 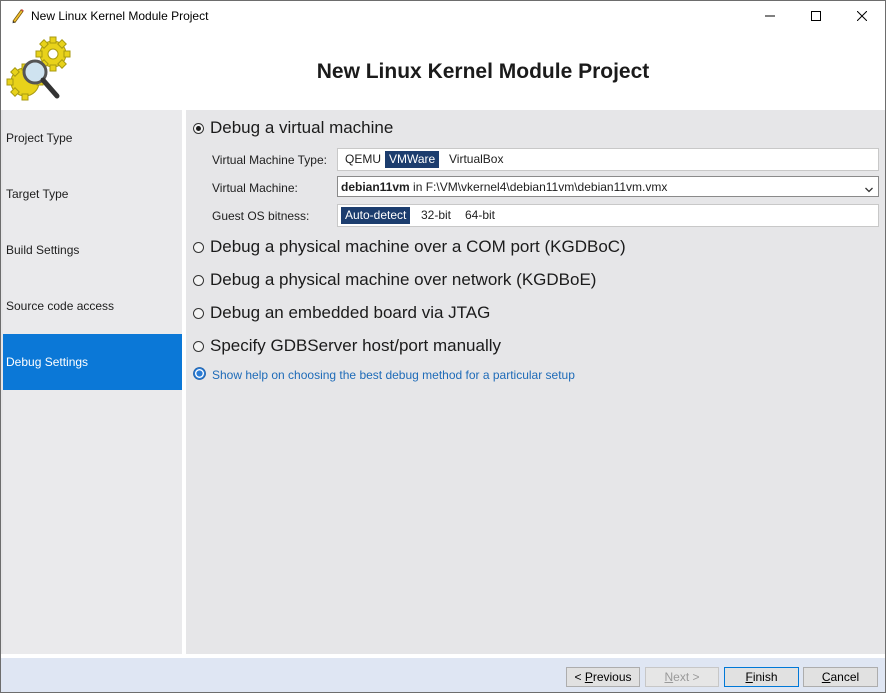 What do you see at coordinates (302, 127) in the screenshot?
I see `option-label: Debug a virtual machine` at bounding box center [302, 127].